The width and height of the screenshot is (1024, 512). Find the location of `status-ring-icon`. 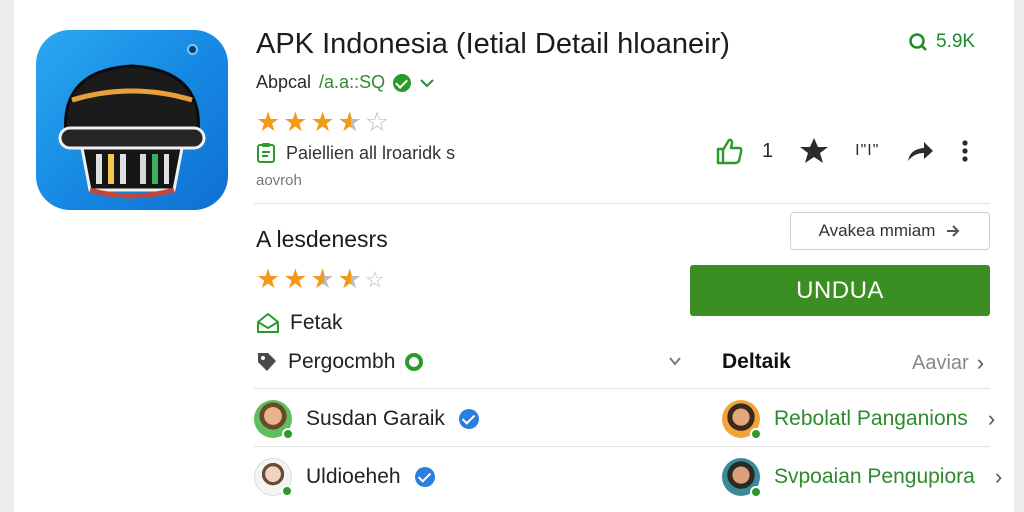

status-ring-icon is located at coordinates (414, 362).